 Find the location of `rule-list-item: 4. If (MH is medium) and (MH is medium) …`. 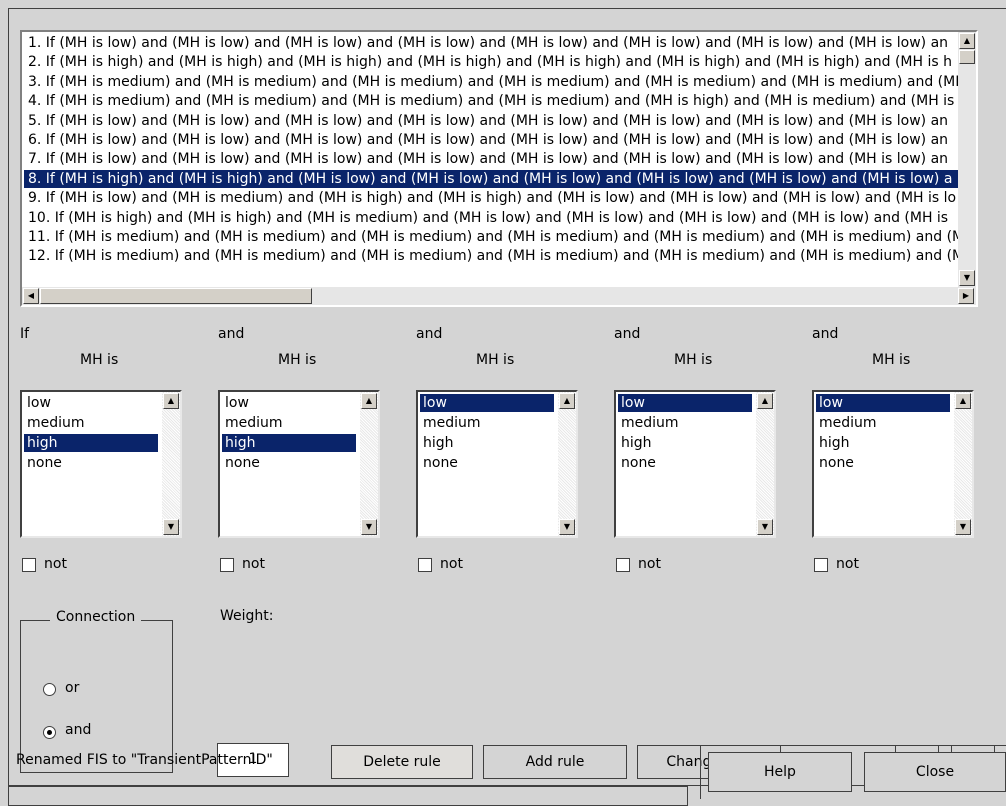

rule-list-item: 4. If (MH is medium) and (MH is medium) … is located at coordinates (500, 101).